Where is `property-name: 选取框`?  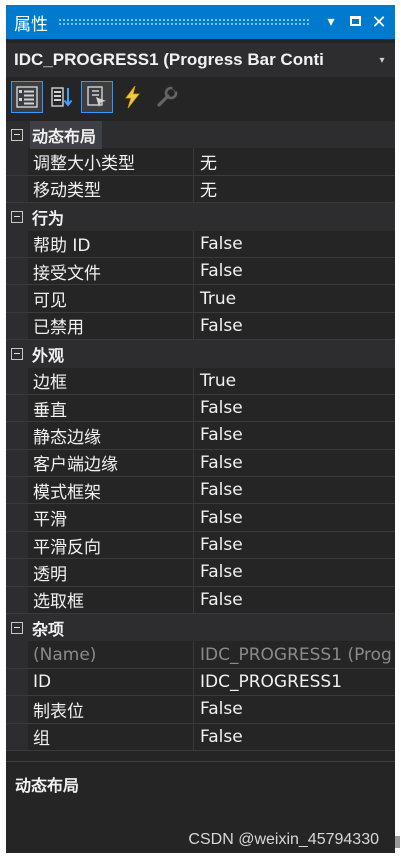
property-name: 选取框 is located at coordinates (111, 600).